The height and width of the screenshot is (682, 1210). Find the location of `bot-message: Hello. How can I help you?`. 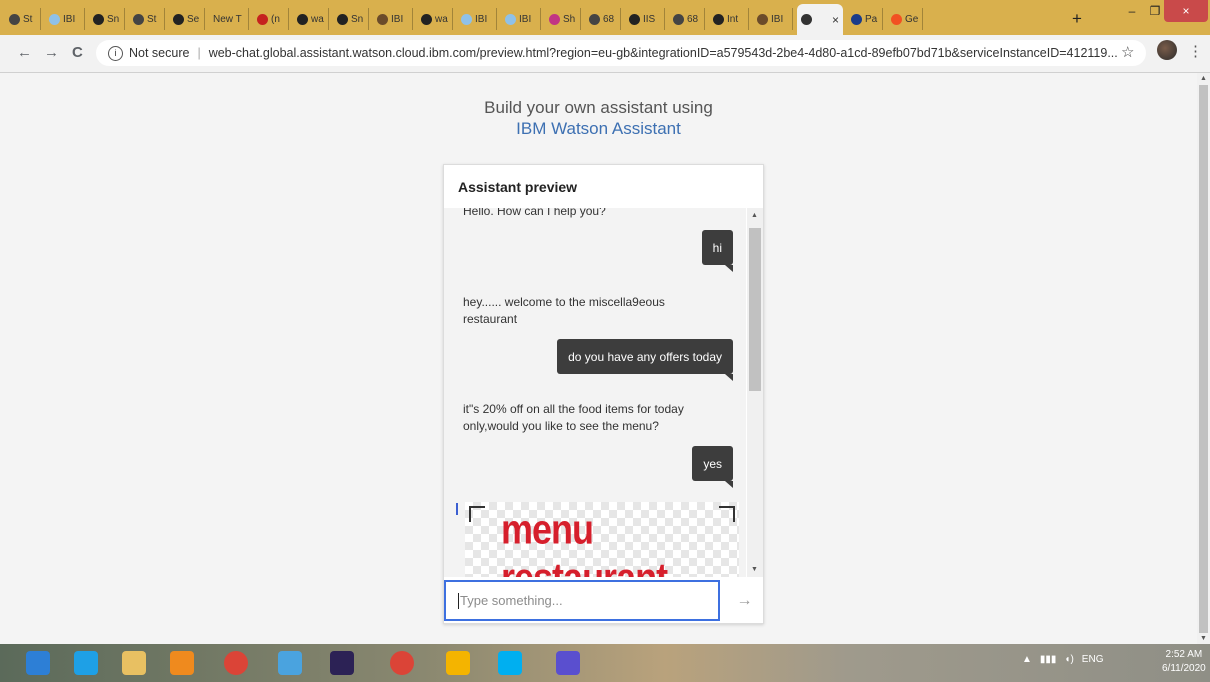

bot-message: Hello. How can I help you? is located at coordinates (534, 213).